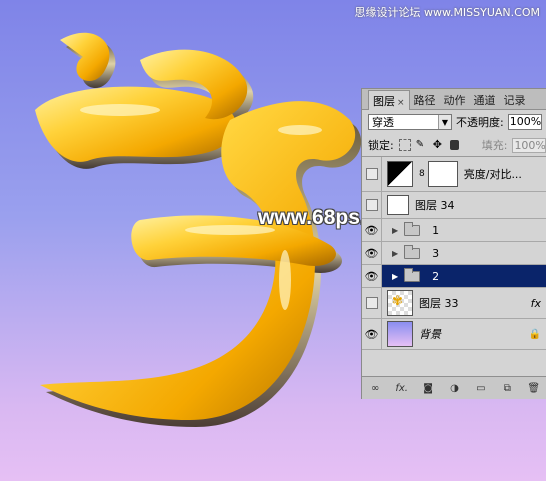 The width and height of the screenshot is (546, 481). I want to click on tab-actions: 动作, so click(455, 99).